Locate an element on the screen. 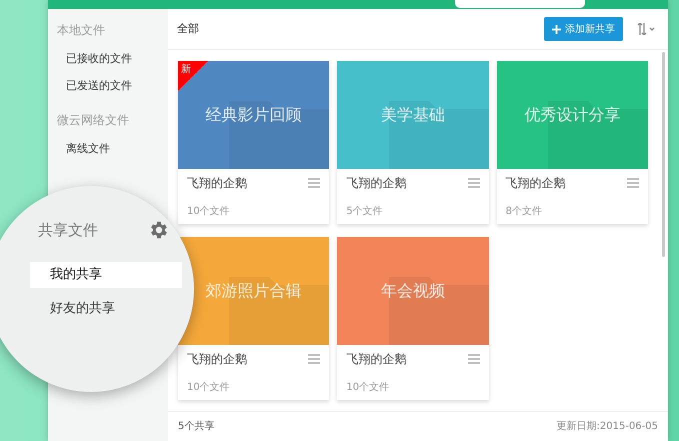  card-title: 年会视频 is located at coordinates (412, 291).